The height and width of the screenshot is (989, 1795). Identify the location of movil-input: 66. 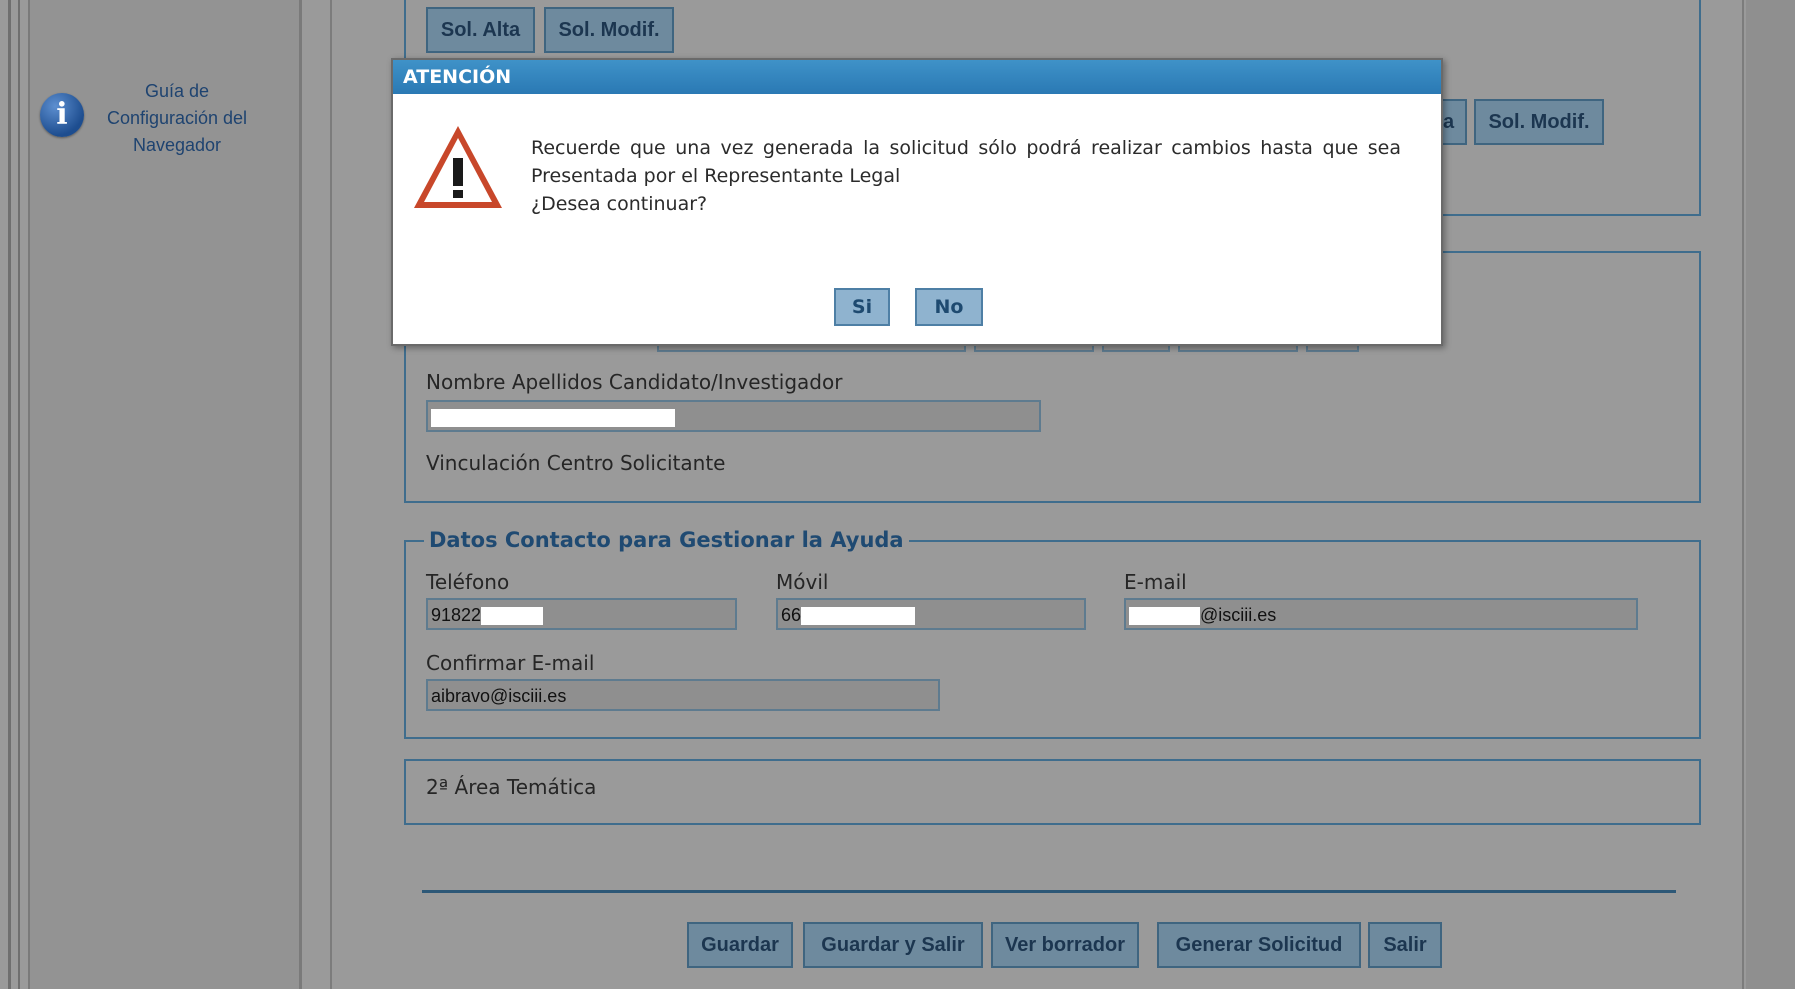
(931, 614).